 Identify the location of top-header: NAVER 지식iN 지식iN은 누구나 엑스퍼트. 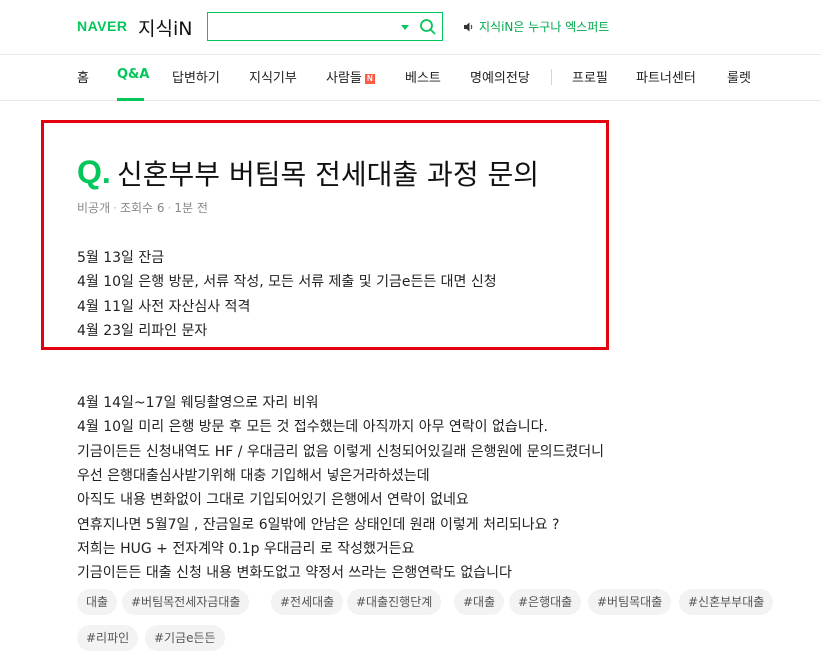
(410, 27).